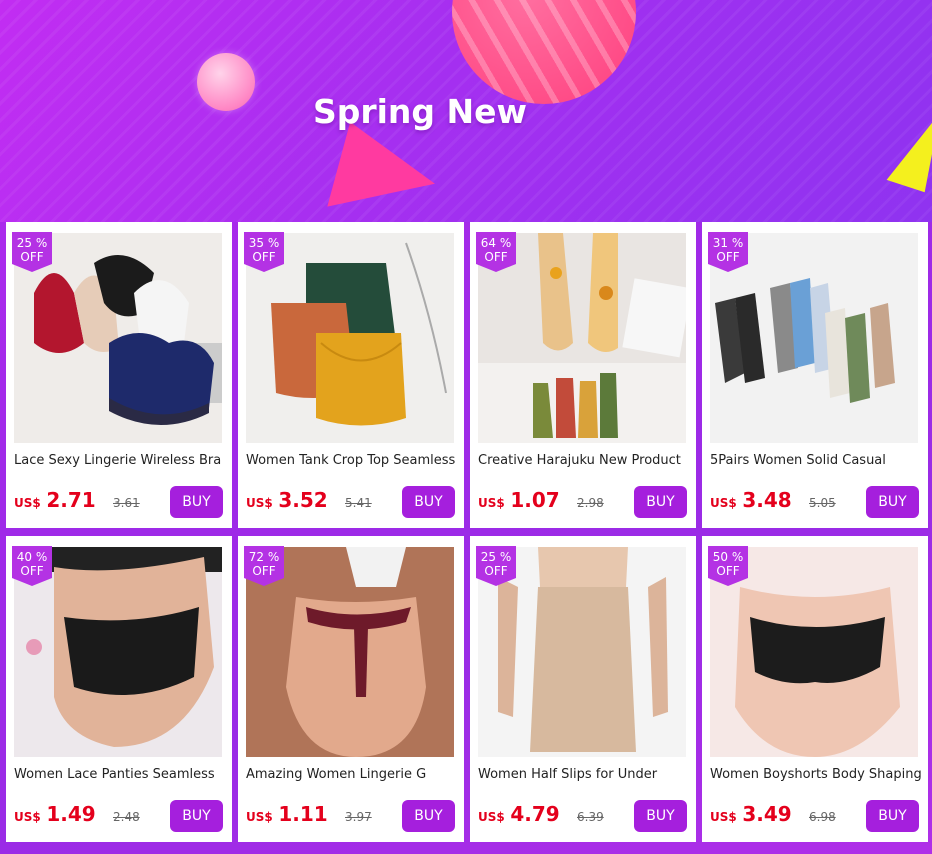 The height and width of the screenshot is (854, 932). Describe the element at coordinates (822, 817) in the screenshot. I see `original-price: 6.98` at that location.